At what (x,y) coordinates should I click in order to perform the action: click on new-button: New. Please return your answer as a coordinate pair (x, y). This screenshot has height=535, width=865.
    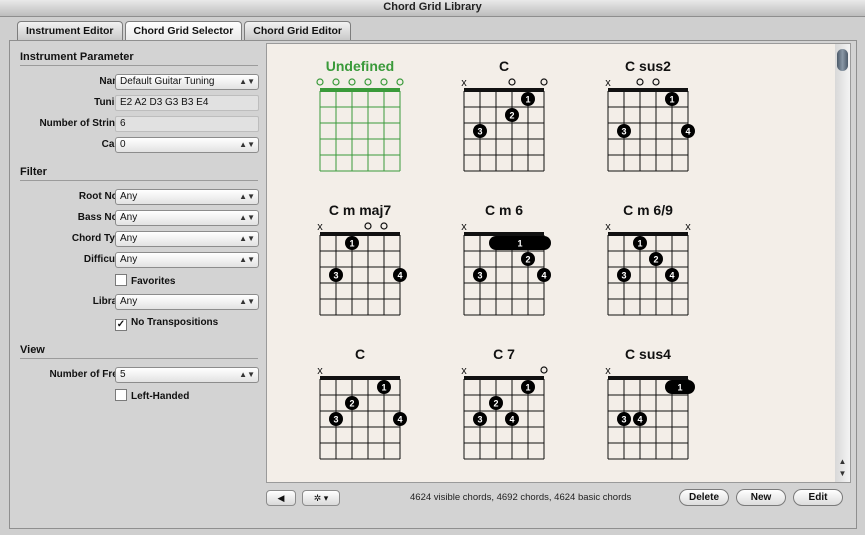
    Looking at the image, I should click on (761, 497).